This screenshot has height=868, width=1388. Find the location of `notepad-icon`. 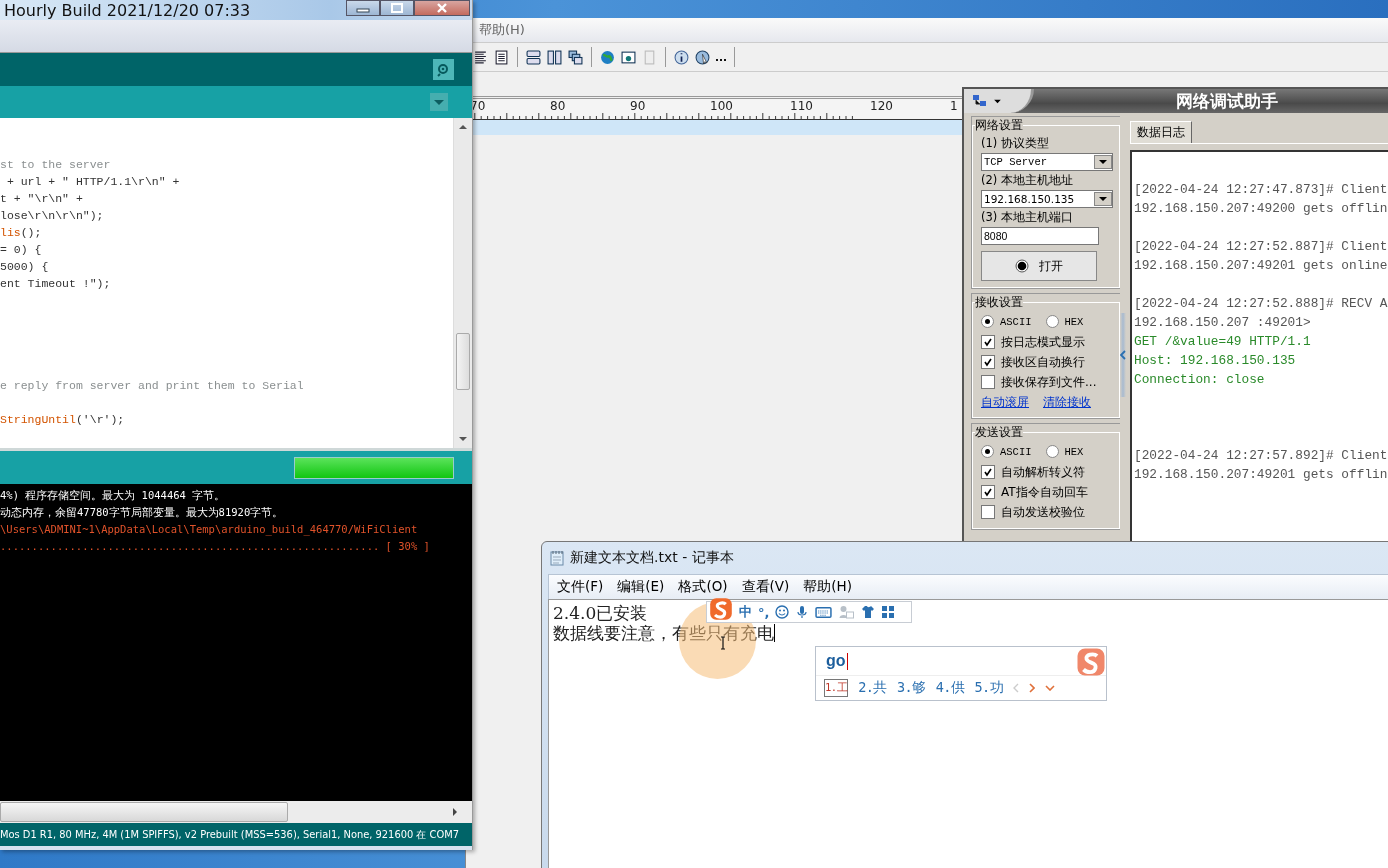

notepad-icon is located at coordinates (557, 558).